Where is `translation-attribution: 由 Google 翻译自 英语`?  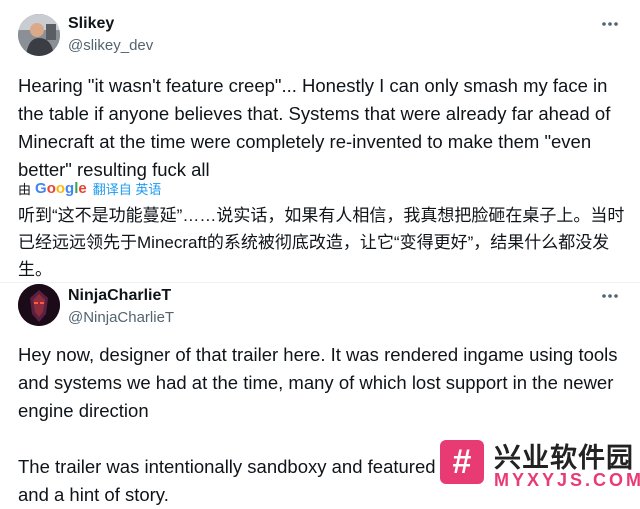
translation-attribution: 由 Google 翻译自 英语 is located at coordinates (89, 188).